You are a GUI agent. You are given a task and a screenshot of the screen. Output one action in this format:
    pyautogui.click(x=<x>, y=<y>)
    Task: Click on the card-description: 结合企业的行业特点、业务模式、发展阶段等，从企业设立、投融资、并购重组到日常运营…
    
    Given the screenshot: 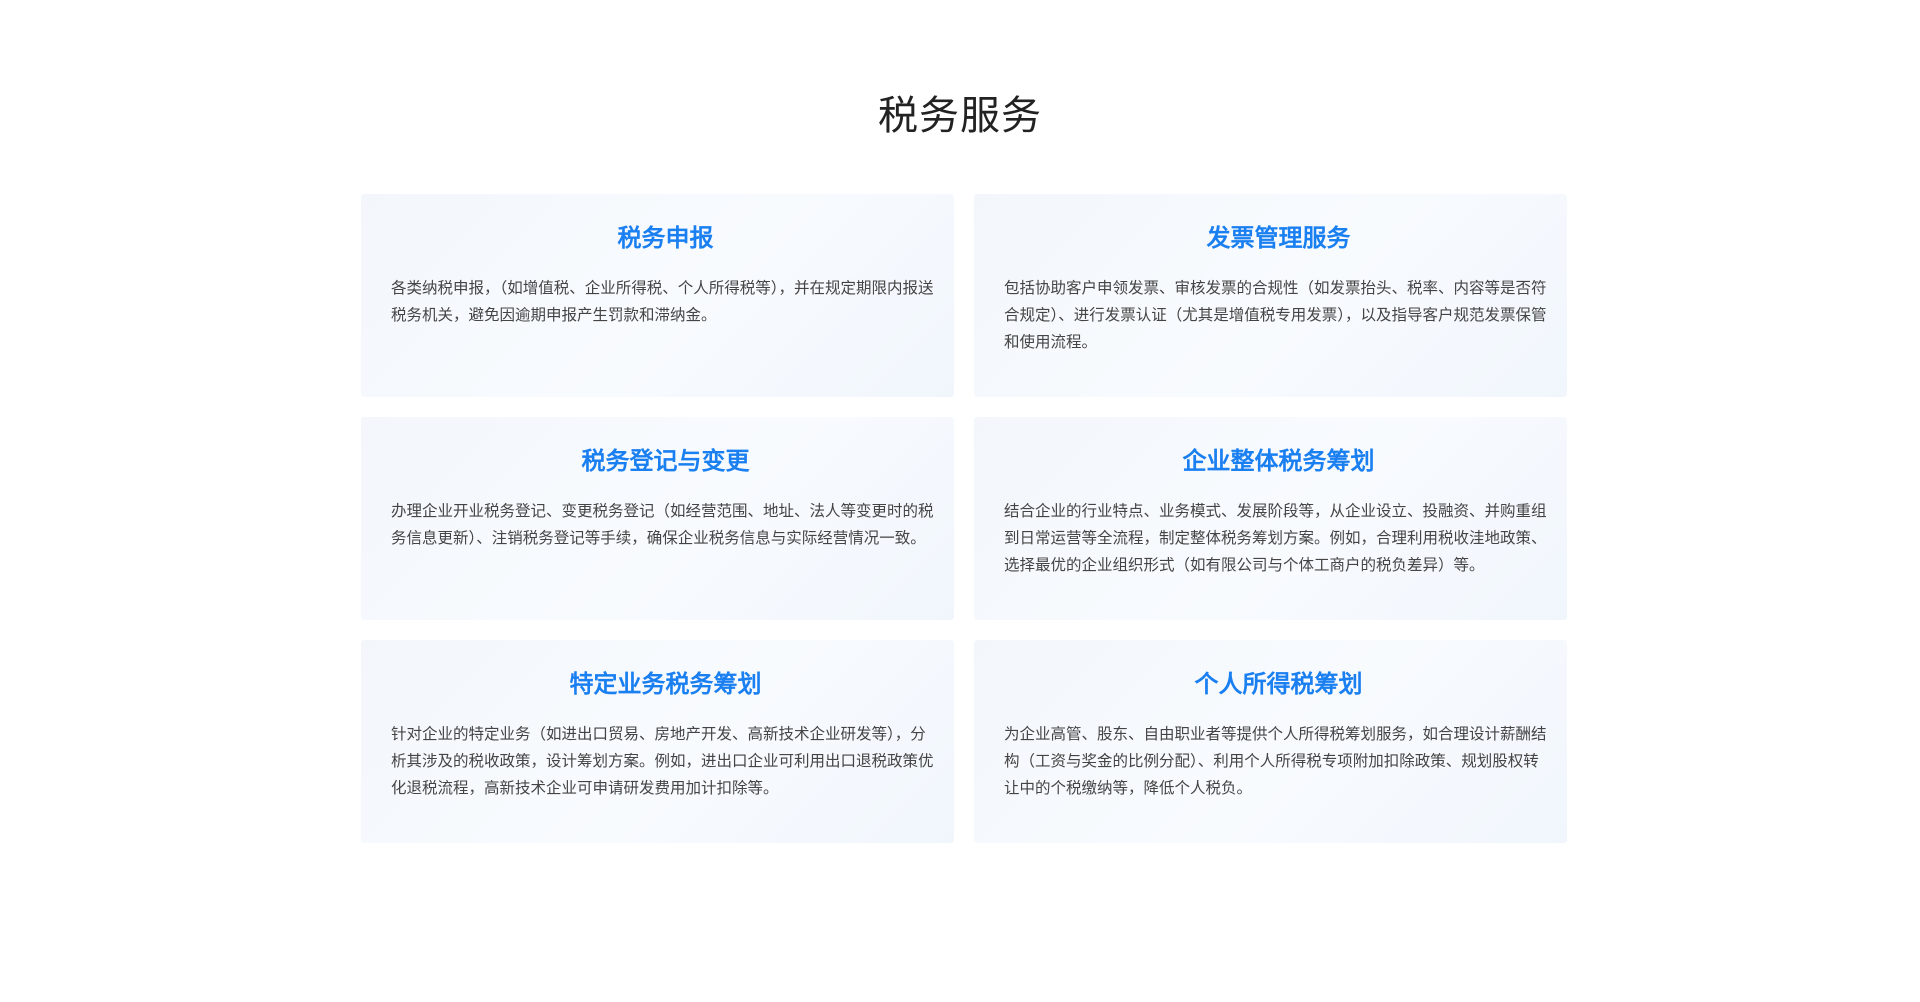 What is the action you would take?
    pyautogui.click(x=1275, y=538)
    